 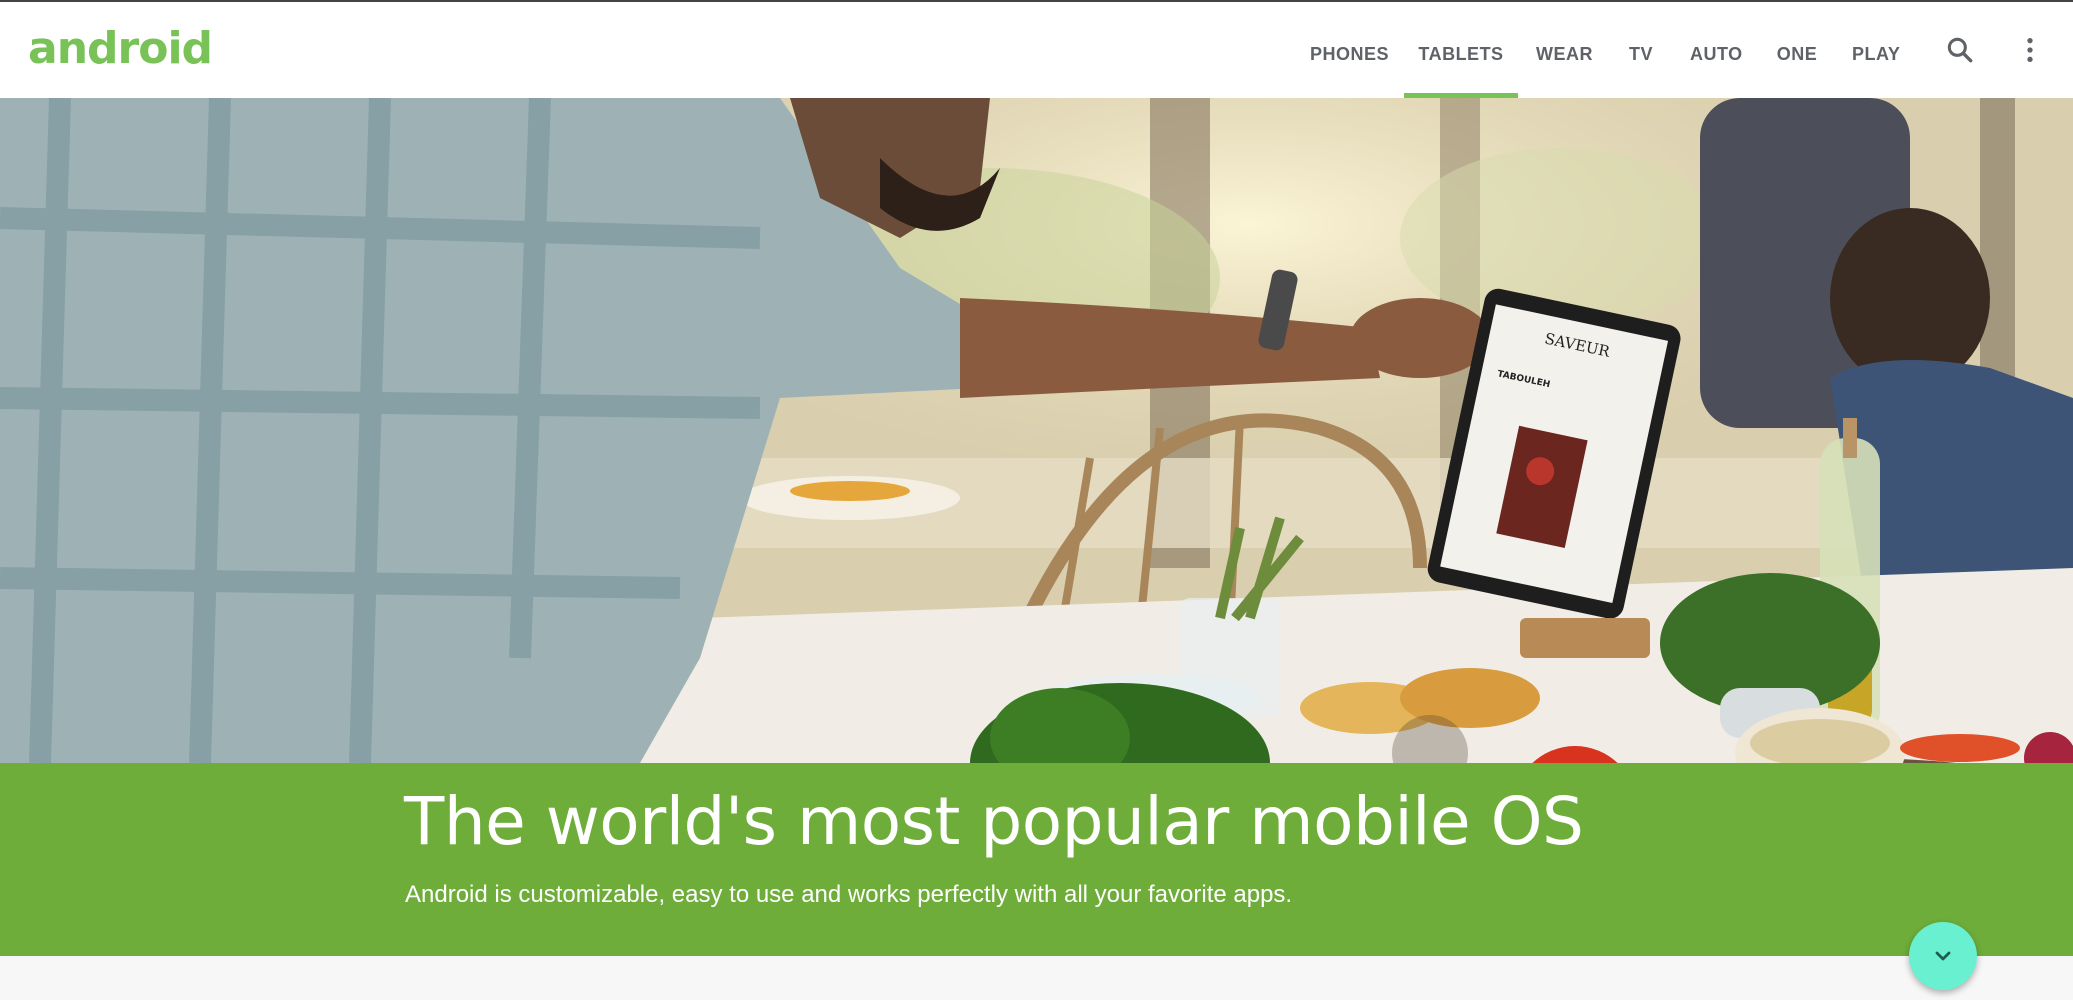 What do you see at coordinates (1564, 50) in the screenshot?
I see `nav-wear: WEAR` at bounding box center [1564, 50].